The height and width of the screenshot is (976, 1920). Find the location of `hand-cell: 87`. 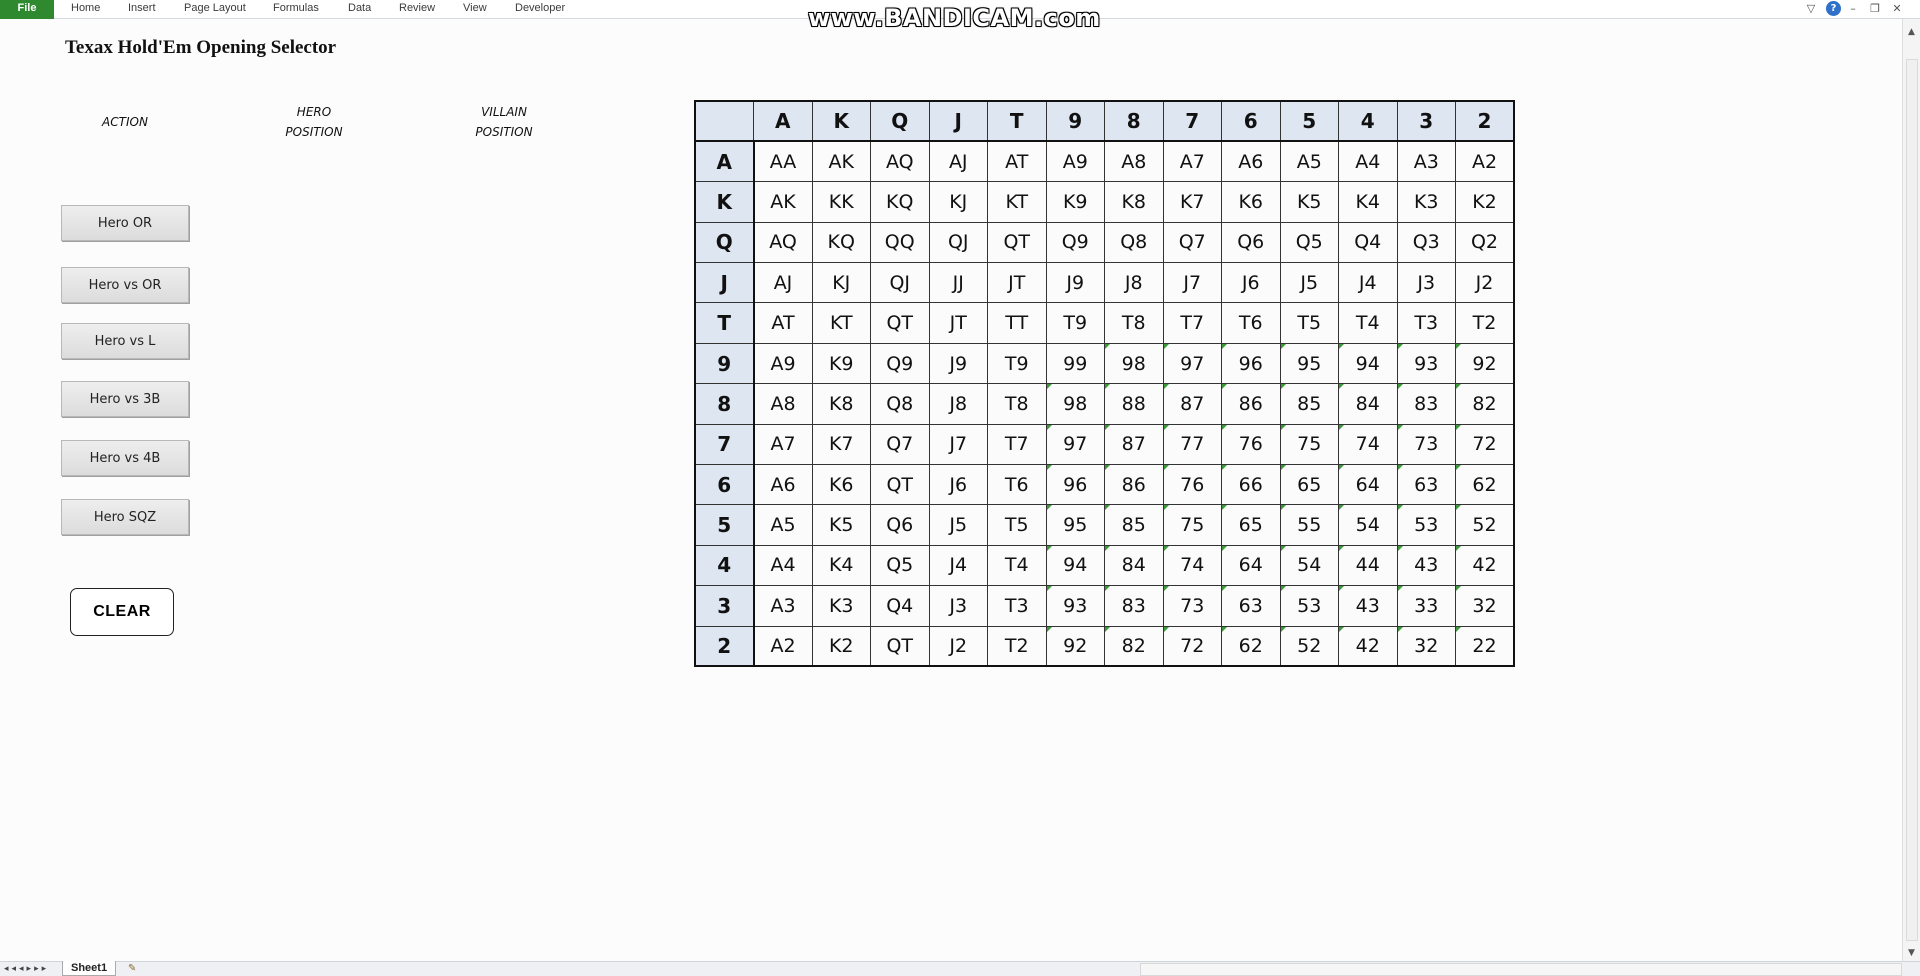

hand-cell: 87 is located at coordinates (1134, 444).